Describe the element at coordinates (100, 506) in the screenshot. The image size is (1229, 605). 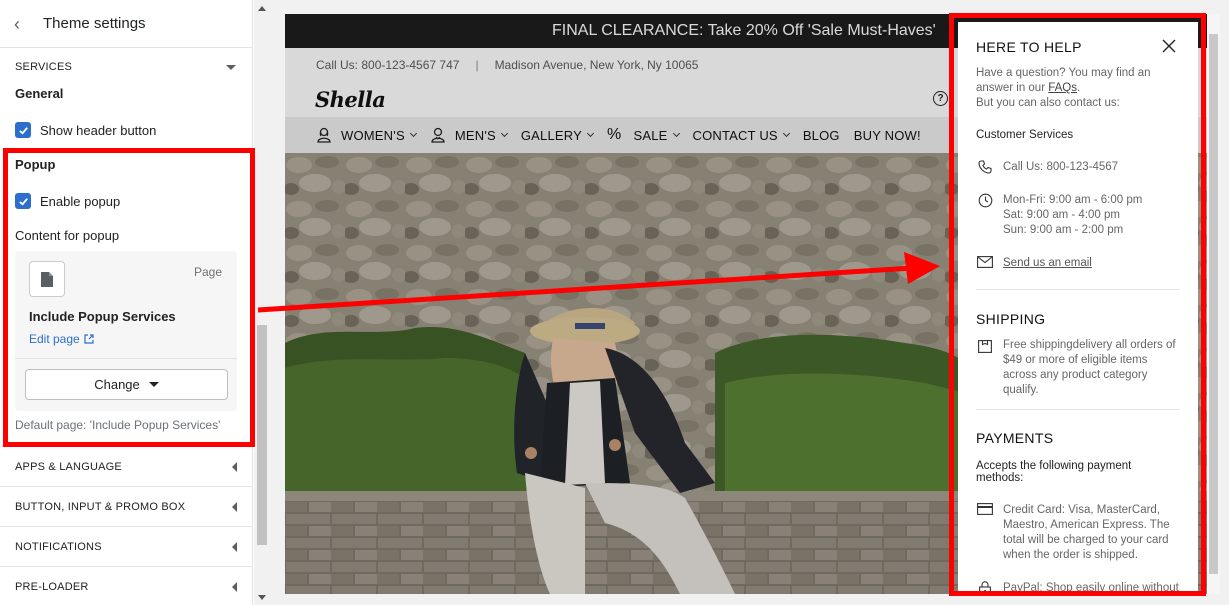
I see `section-label: BUTTON, INPUT & PROMO BOX` at that location.